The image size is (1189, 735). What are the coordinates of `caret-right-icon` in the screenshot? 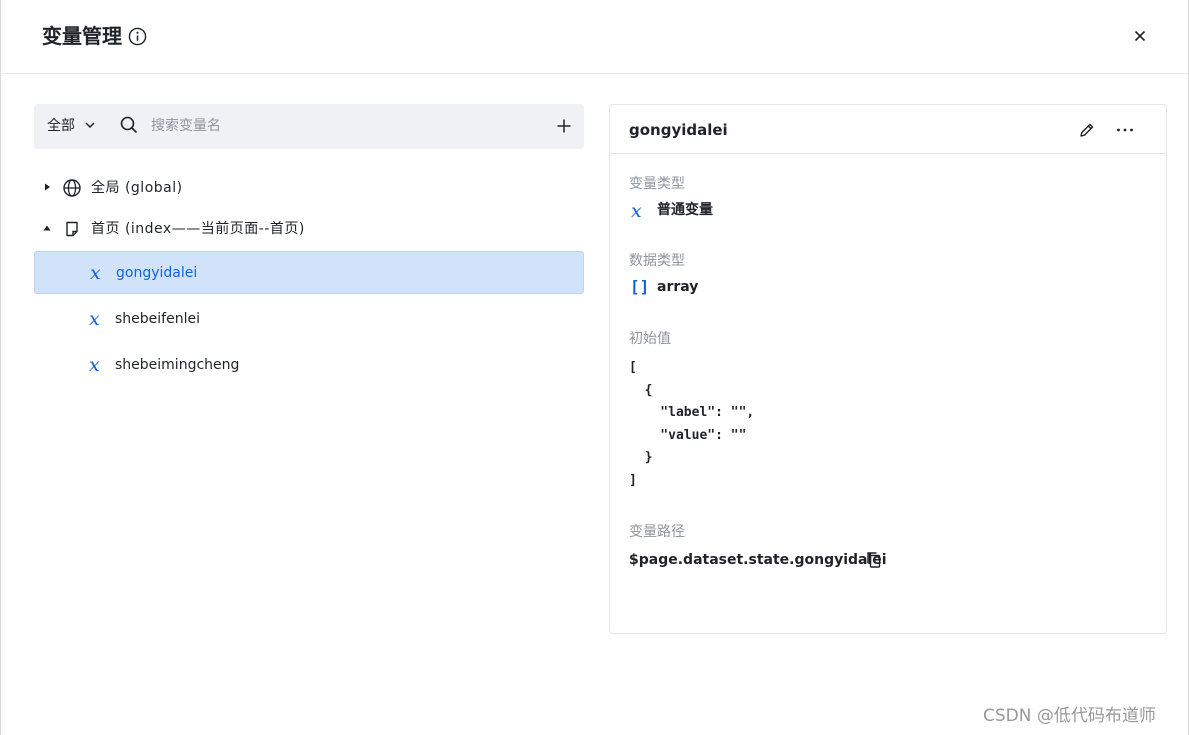 It's located at (47, 187).